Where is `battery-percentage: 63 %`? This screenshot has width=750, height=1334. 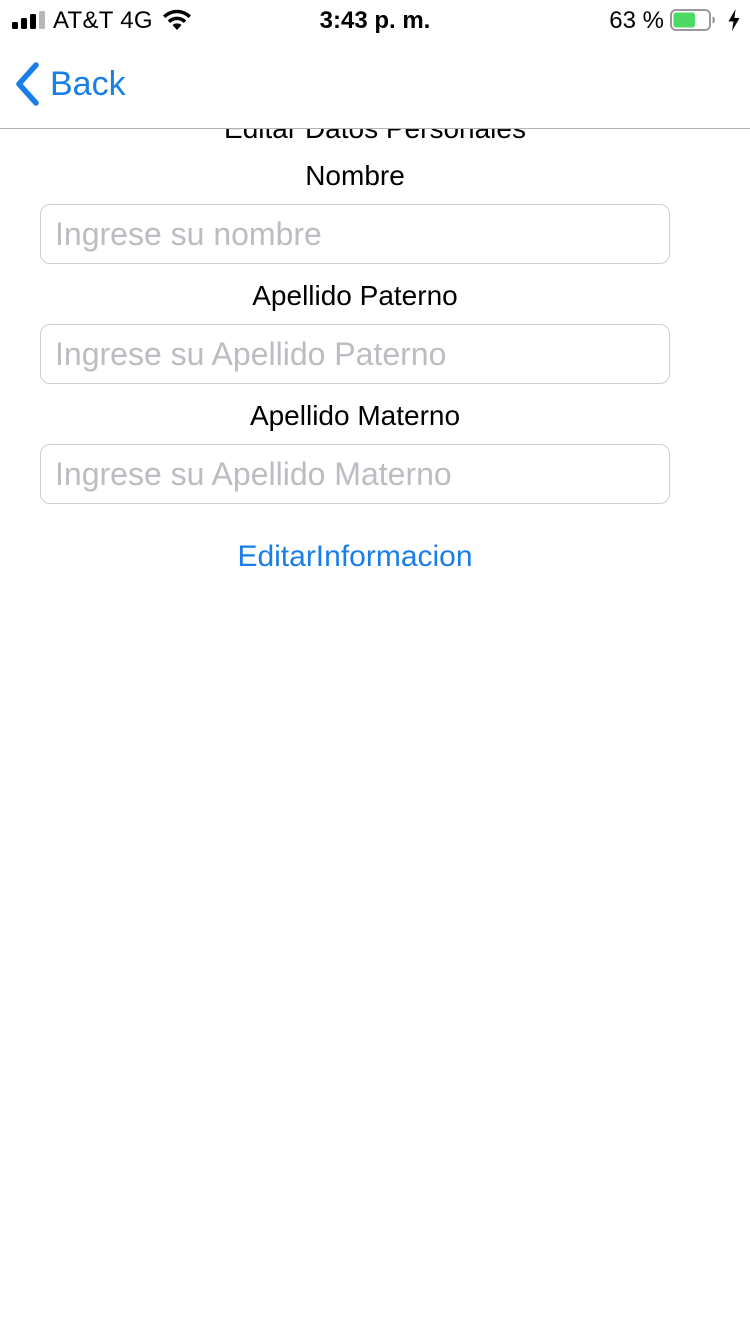
battery-percentage: 63 % is located at coordinates (636, 20).